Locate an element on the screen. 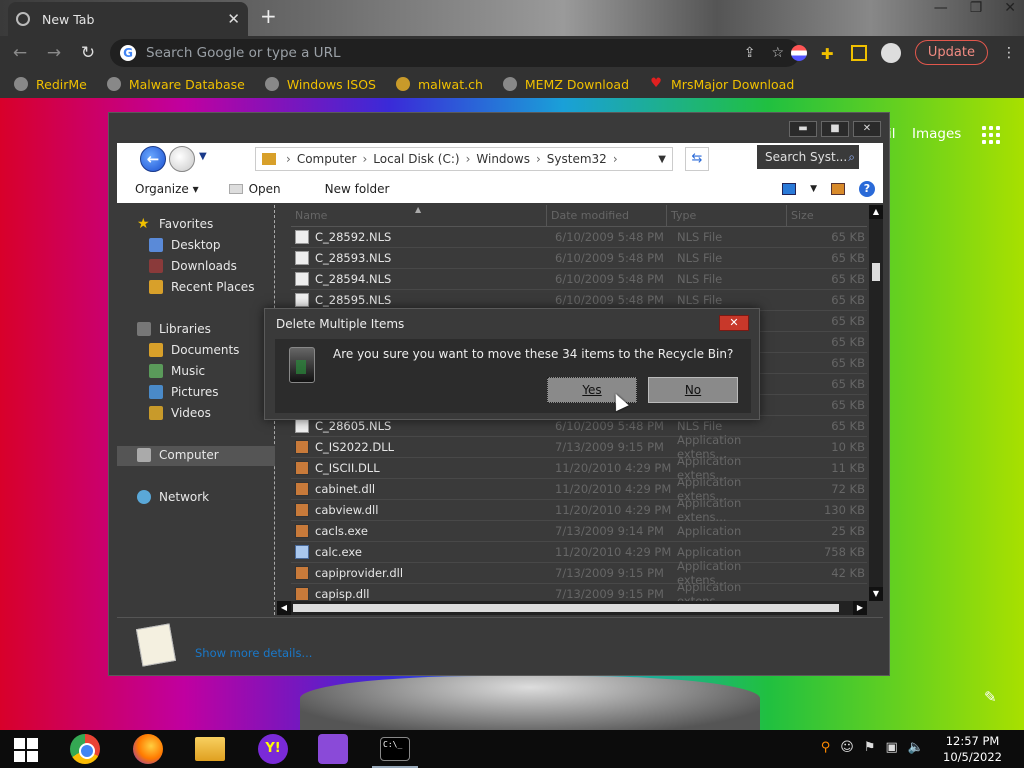 This screenshot has height=768, width=1024. search-tray-icon: ⚲ is located at coordinates (826, 747).